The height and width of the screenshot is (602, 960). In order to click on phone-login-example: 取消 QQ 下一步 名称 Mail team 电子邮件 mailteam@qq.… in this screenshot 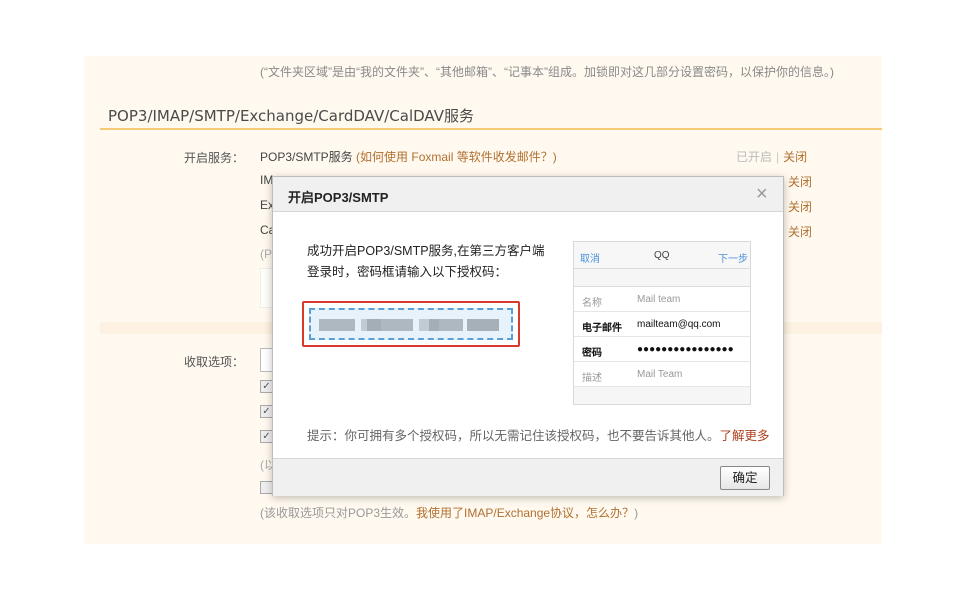, I will do `click(662, 323)`.